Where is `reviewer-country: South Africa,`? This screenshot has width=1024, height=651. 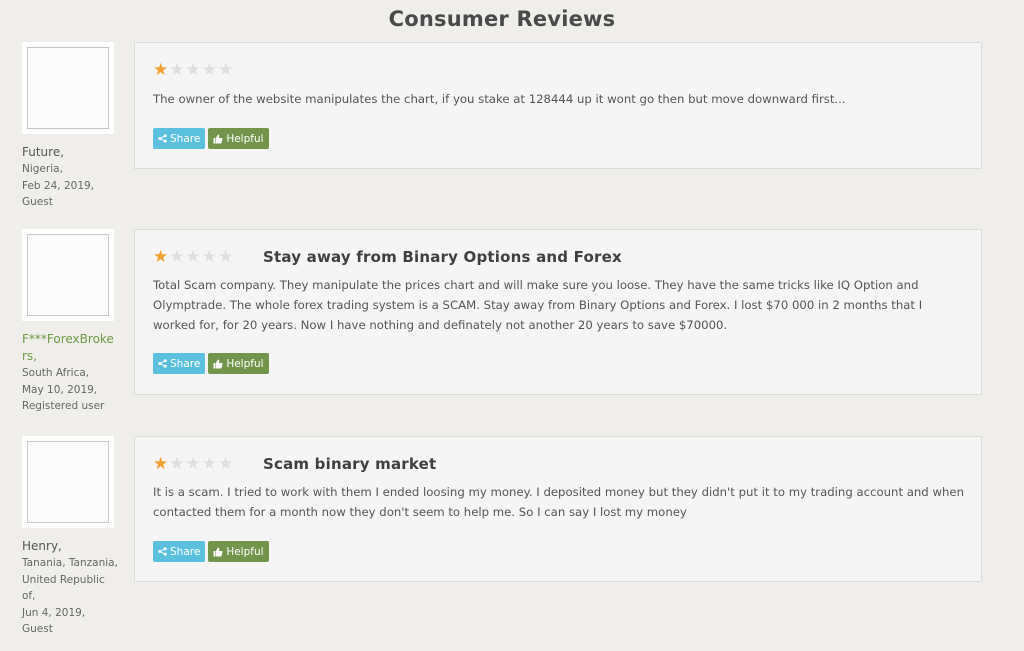
reviewer-country: South Africa, is located at coordinates (56, 373).